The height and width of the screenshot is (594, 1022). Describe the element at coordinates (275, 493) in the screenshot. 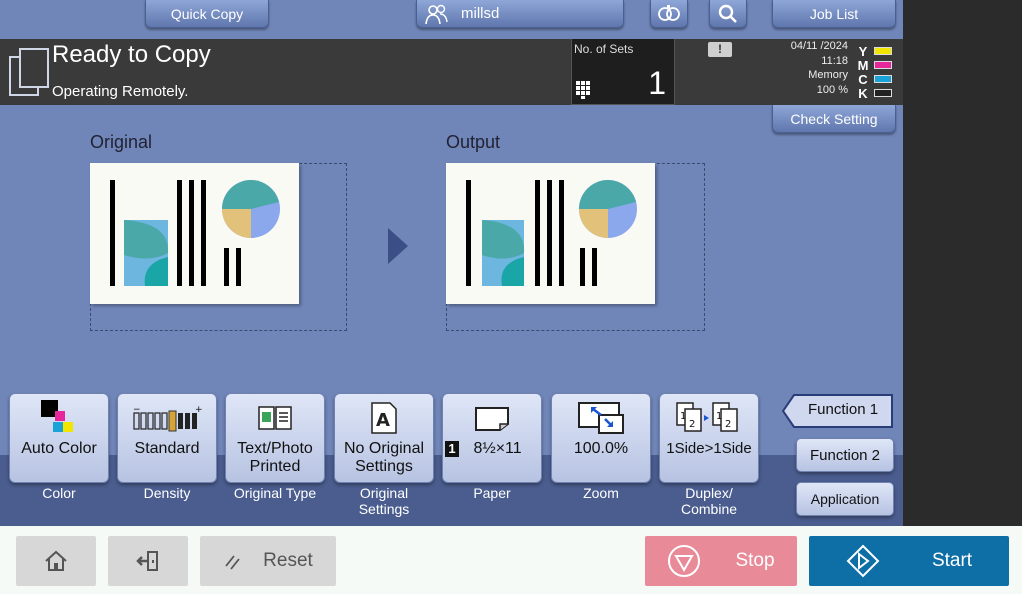

I see `original-type-caption: Original Type` at that location.